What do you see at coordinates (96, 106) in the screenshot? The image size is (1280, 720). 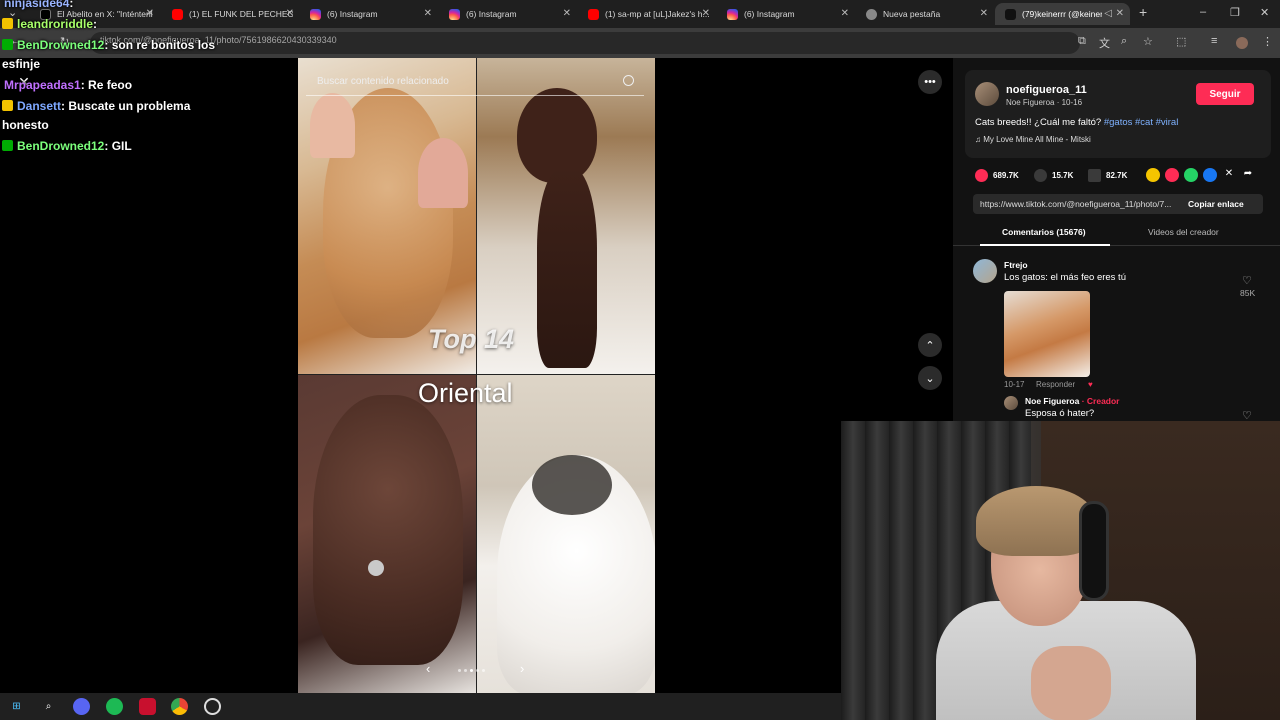 I see `chat-message: Dansett: Buscate un problema` at bounding box center [96, 106].